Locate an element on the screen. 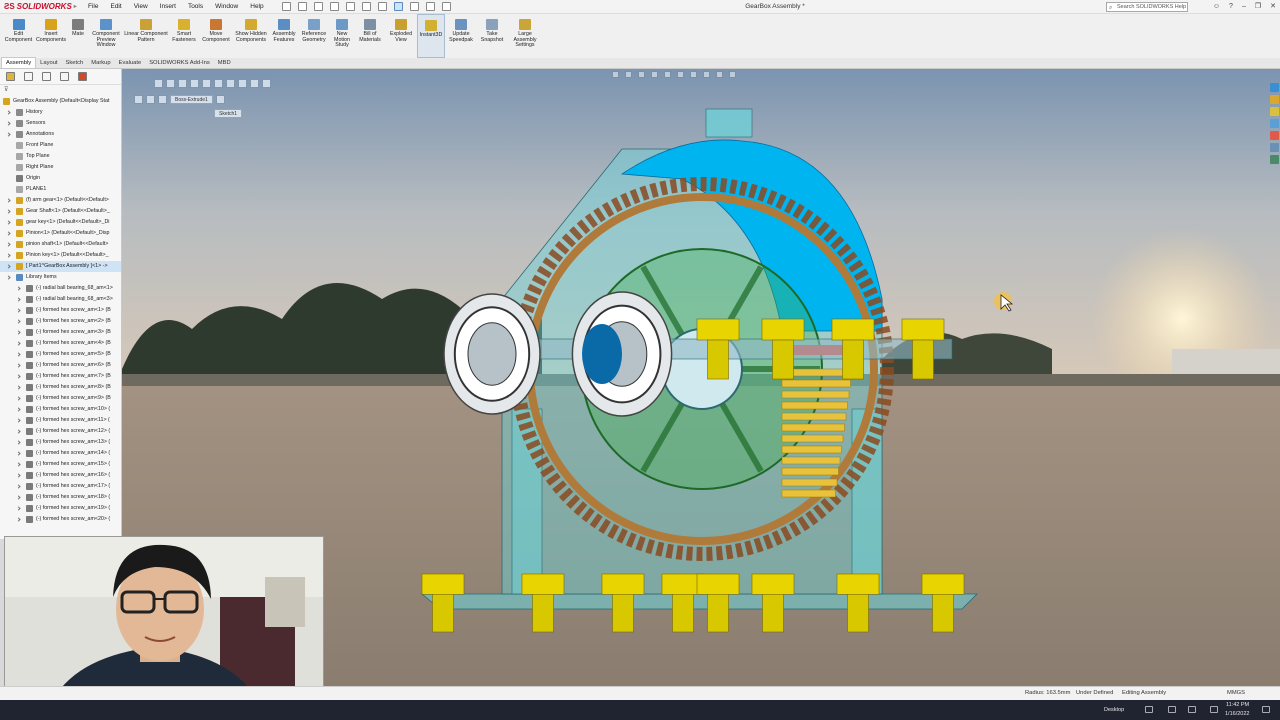 The image size is (1280, 720). tree-item: PLANE1 is located at coordinates (60, 189).